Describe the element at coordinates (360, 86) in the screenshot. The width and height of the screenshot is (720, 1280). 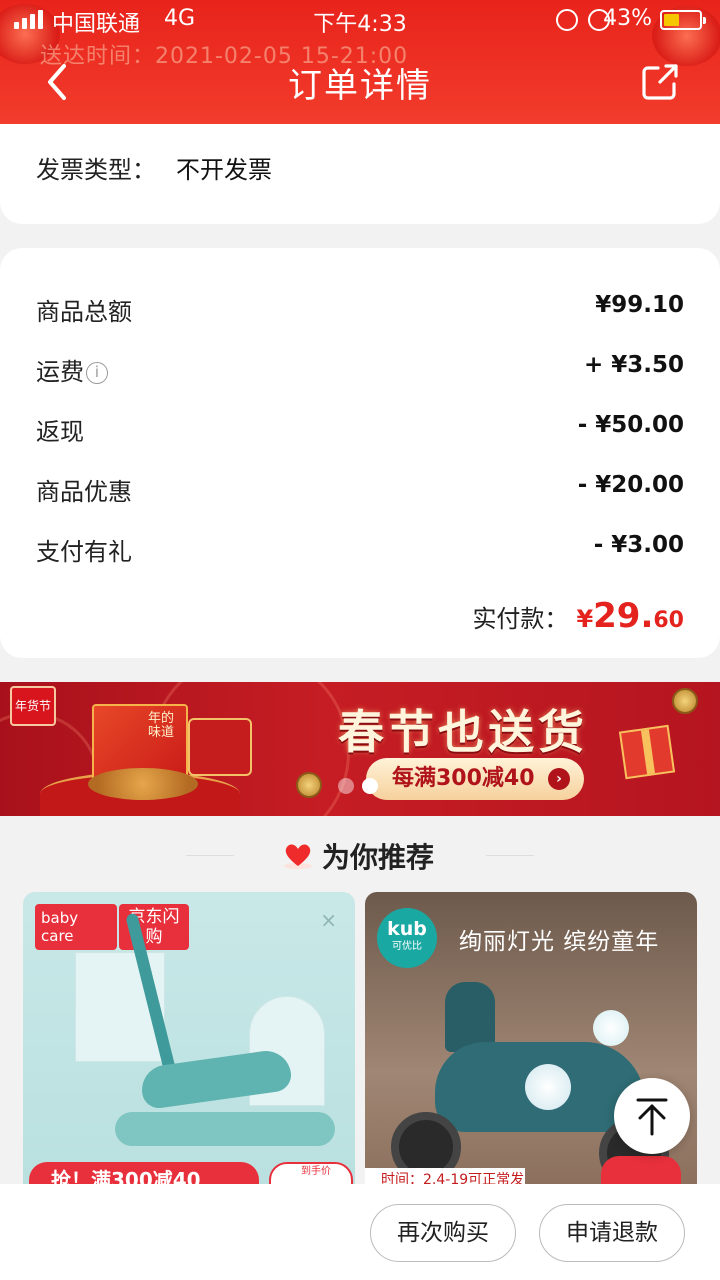
I see `page-title: 订单详情` at that location.